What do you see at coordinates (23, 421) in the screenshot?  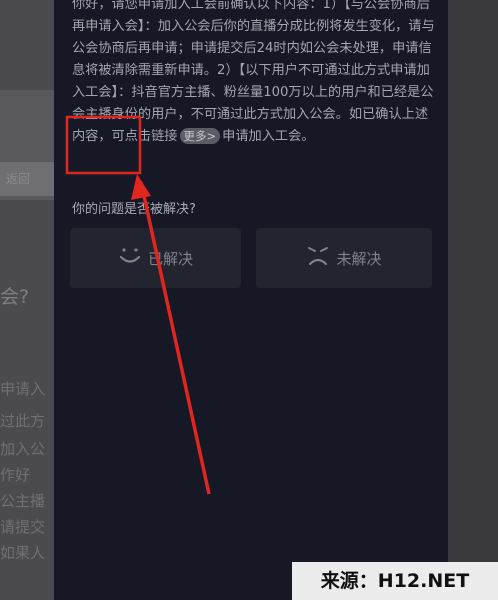 I see `background-line: 过此方` at bounding box center [23, 421].